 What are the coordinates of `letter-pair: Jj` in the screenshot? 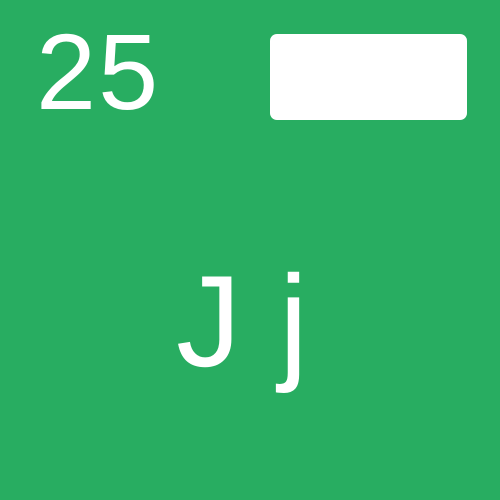 It's located at (261, 321).